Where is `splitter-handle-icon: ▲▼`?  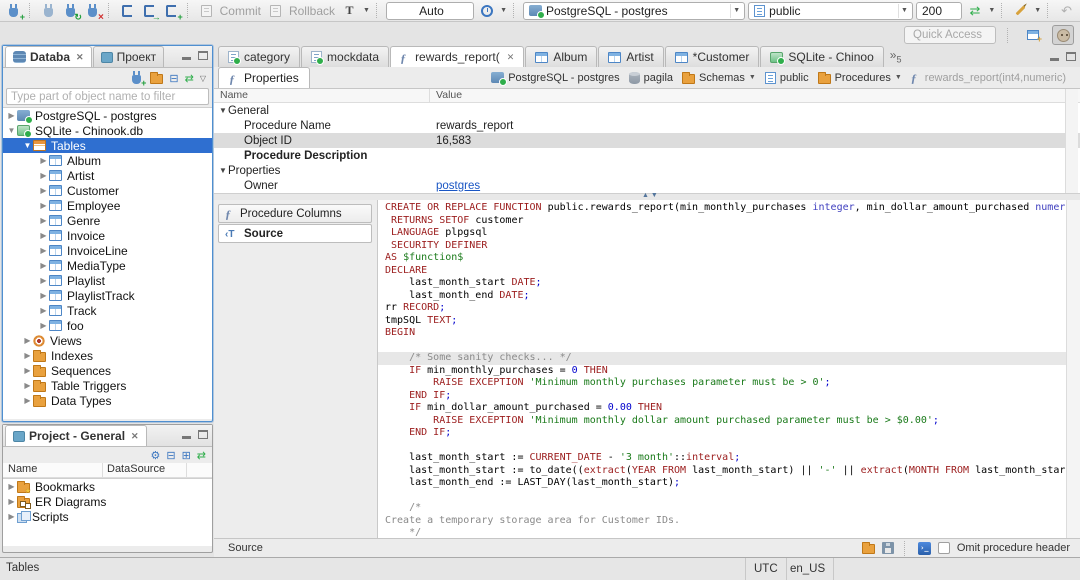
splitter-handle-icon: ▲▼ is located at coordinates (651, 195).